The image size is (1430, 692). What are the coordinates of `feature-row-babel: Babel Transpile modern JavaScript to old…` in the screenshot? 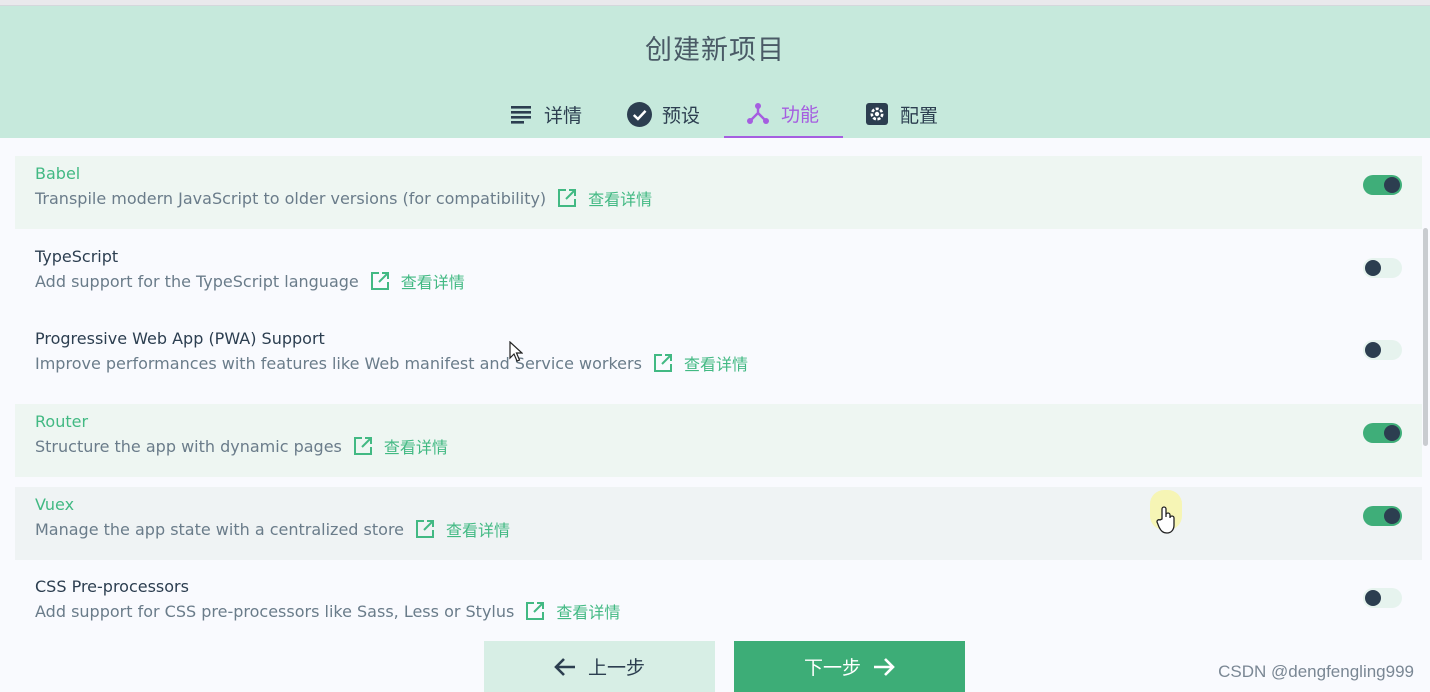 It's located at (718, 192).